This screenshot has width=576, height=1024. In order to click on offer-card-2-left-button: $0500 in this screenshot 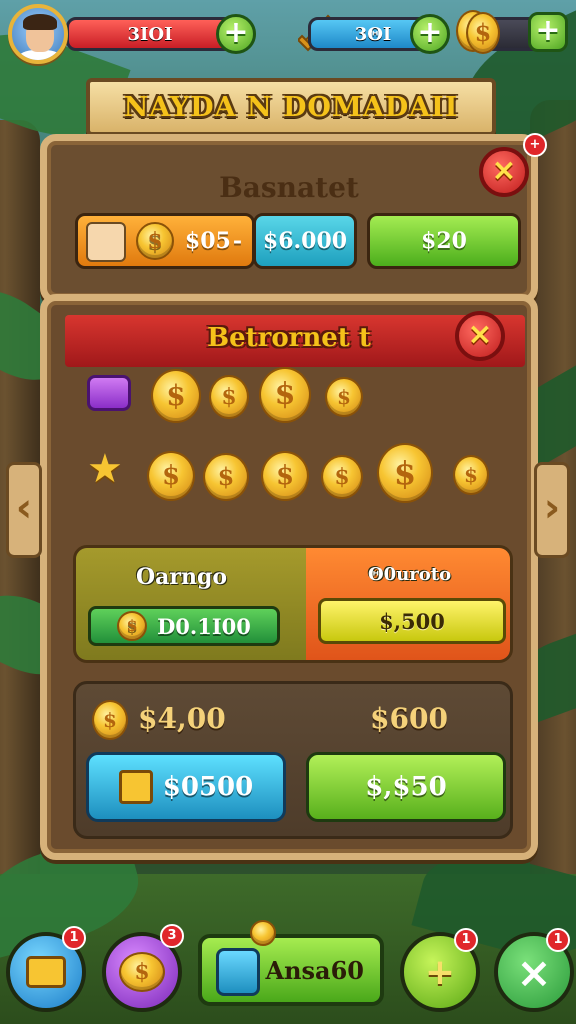, I will do `click(186, 787)`.